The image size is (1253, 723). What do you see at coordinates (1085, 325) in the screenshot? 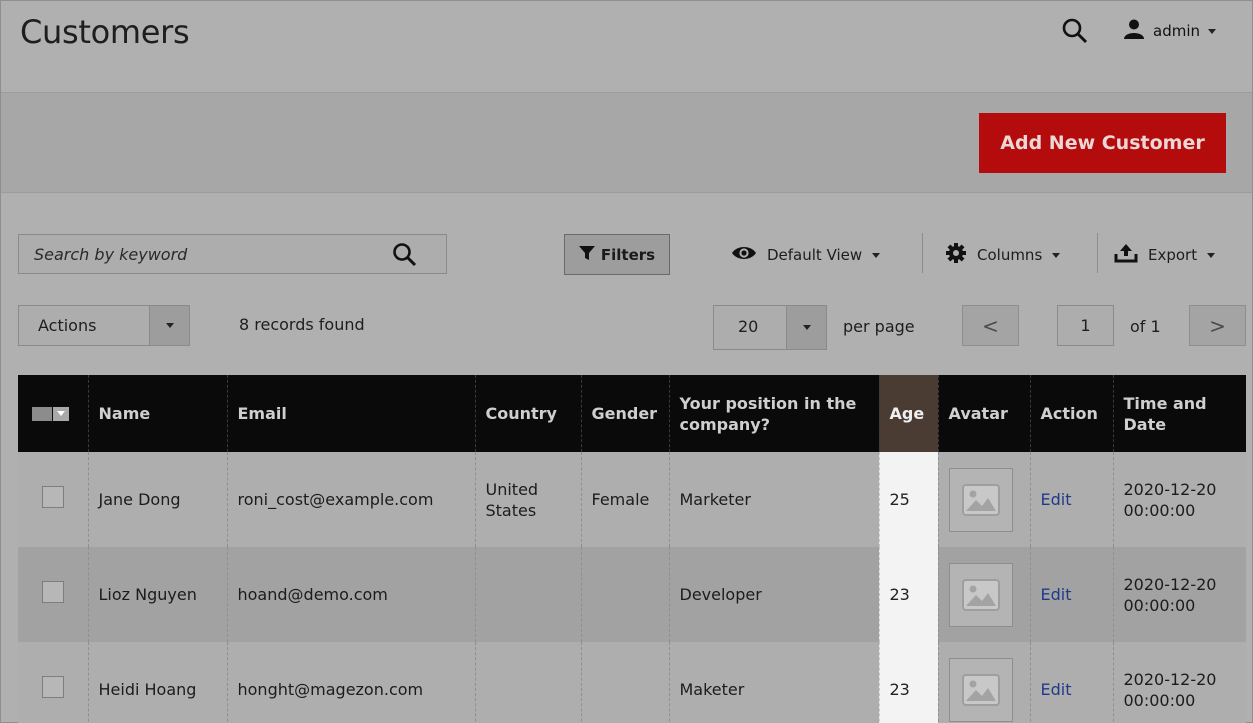
I see `current-page-input` at bounding box center [1085, 325].